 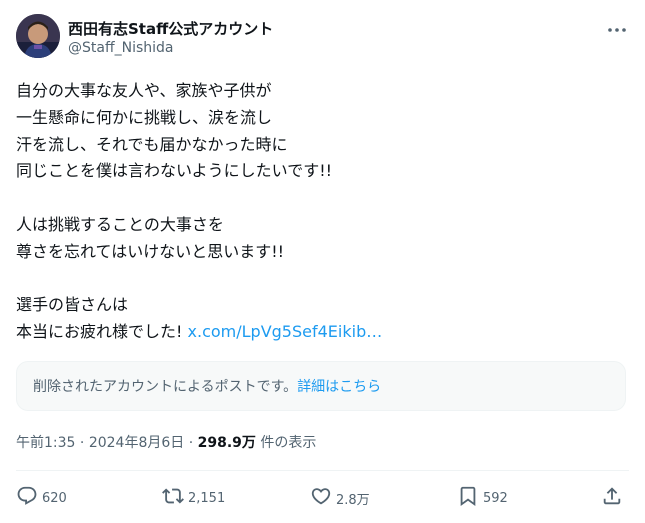 I want to click on reply-button: 620, so click(x=41, y=498).